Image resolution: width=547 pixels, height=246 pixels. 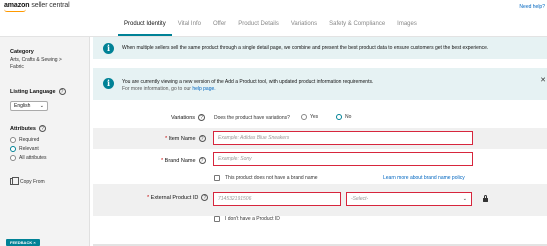 I want to click on attributes-relevant-option: Relevant, so click(x=24, y=149).